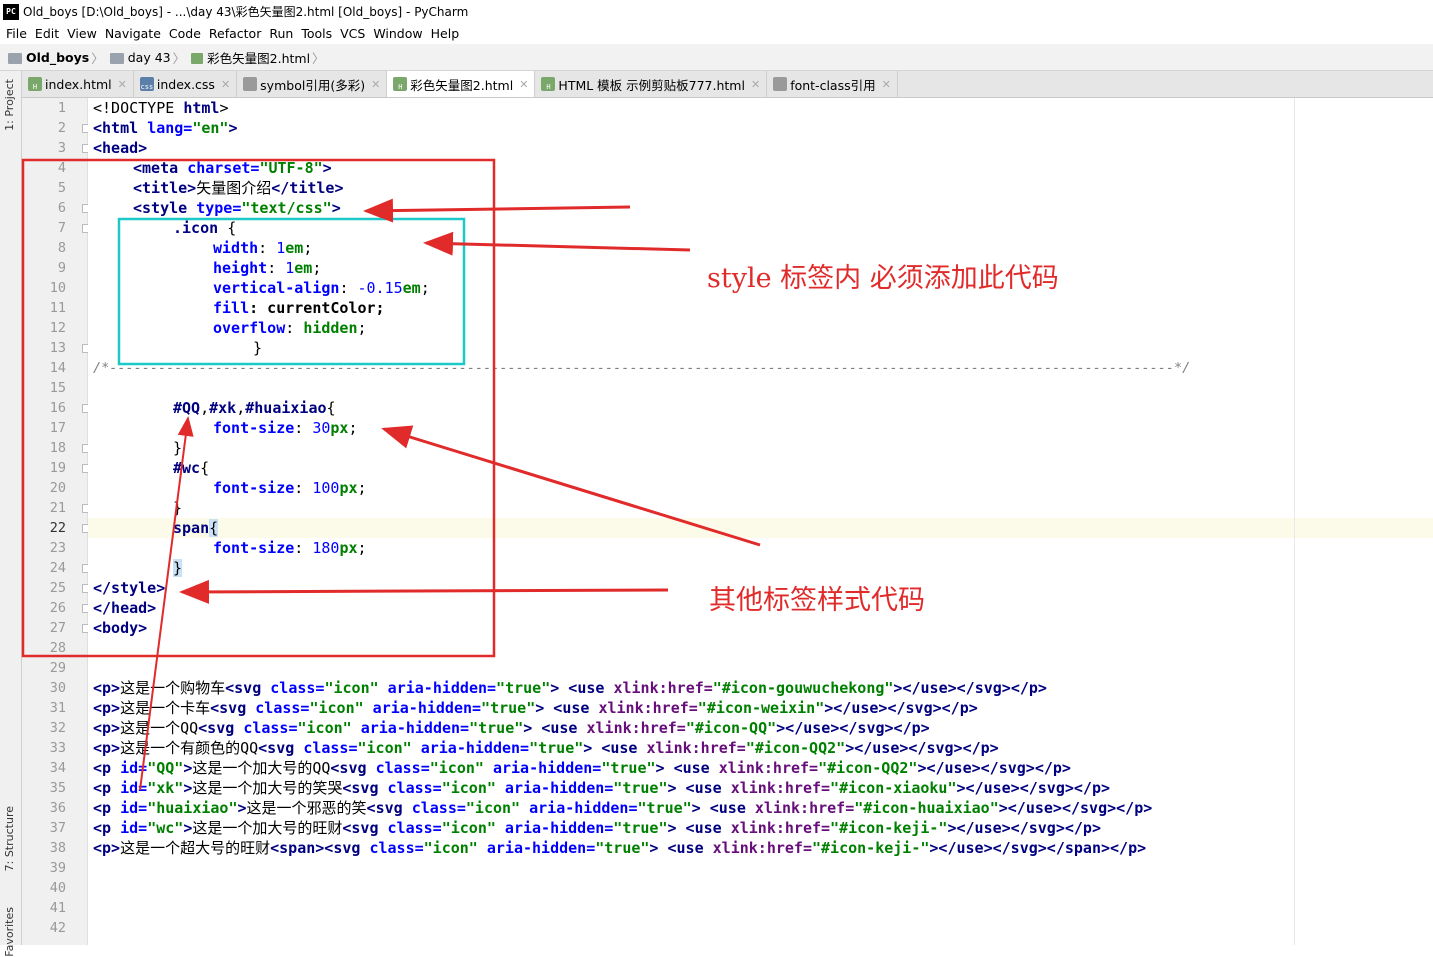 The image size is (1433, 957). I want to click on line-number: 14, so click(57, 368).